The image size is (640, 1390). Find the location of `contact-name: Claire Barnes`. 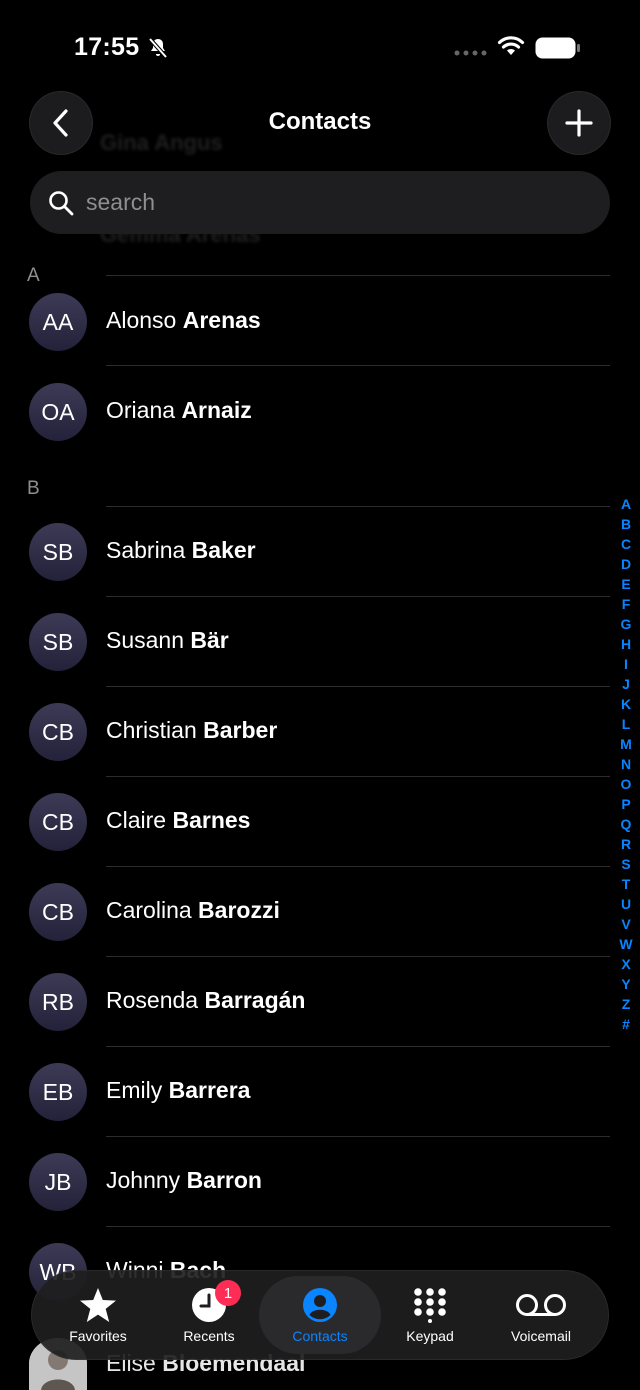

contact-name: Claire Barnes is located at coordinates (178, 820).